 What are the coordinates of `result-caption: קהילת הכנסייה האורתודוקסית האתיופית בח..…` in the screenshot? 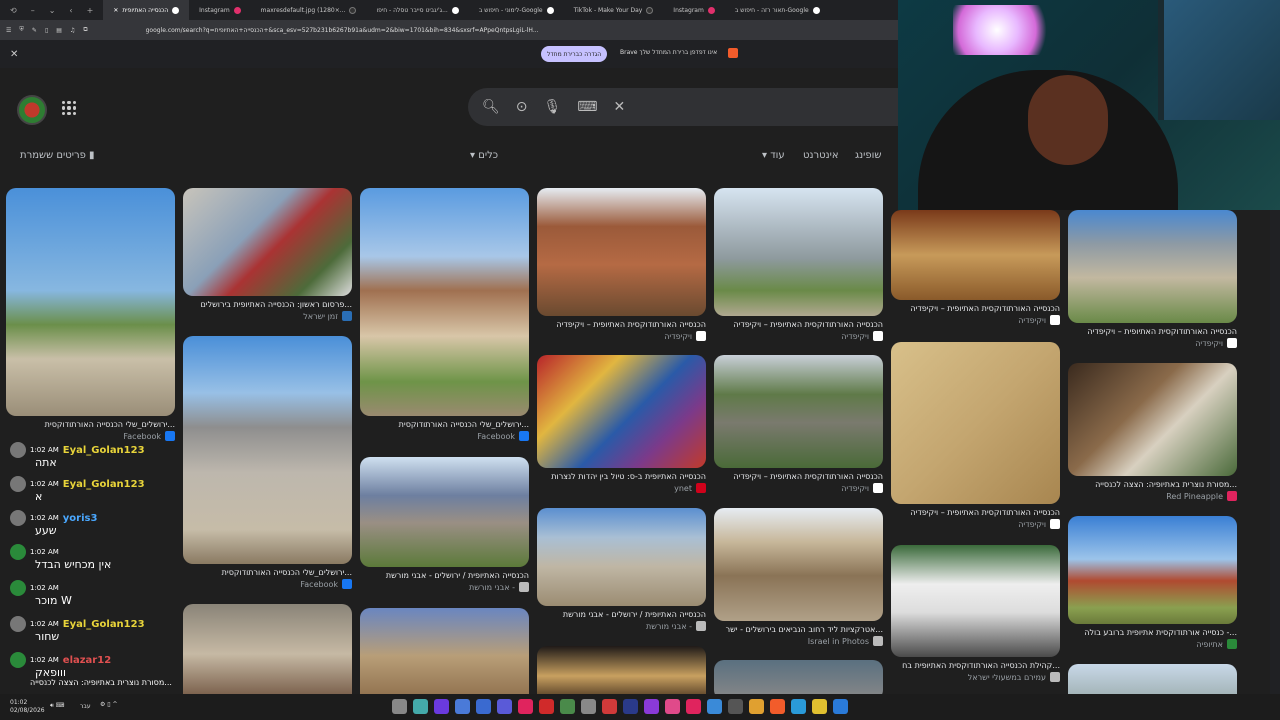 It's located at (975, 665).